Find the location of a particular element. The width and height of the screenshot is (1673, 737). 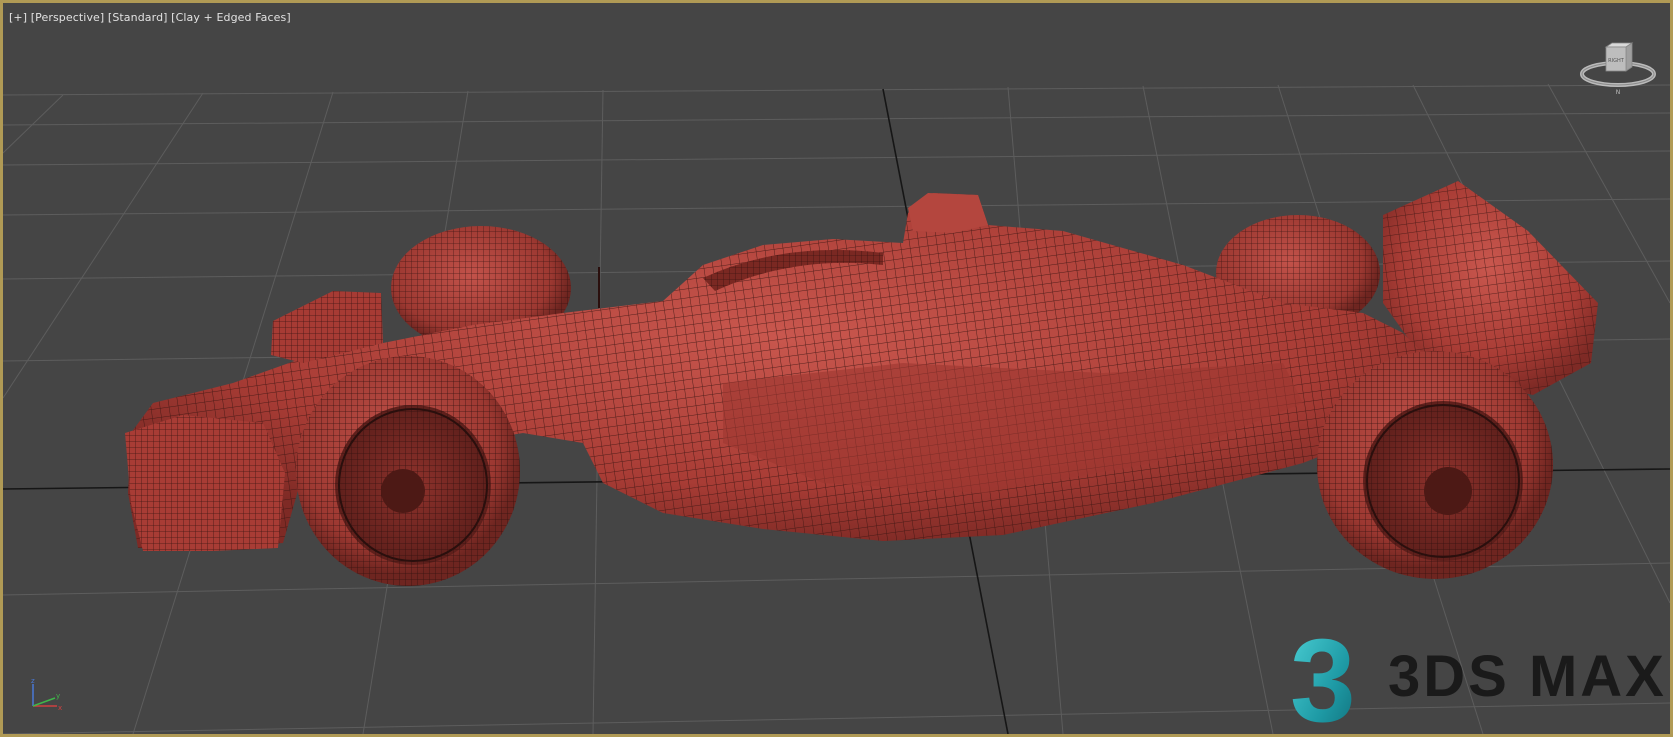

app-logo: 3 3DS MAX is located at coordinates (1478, 676).